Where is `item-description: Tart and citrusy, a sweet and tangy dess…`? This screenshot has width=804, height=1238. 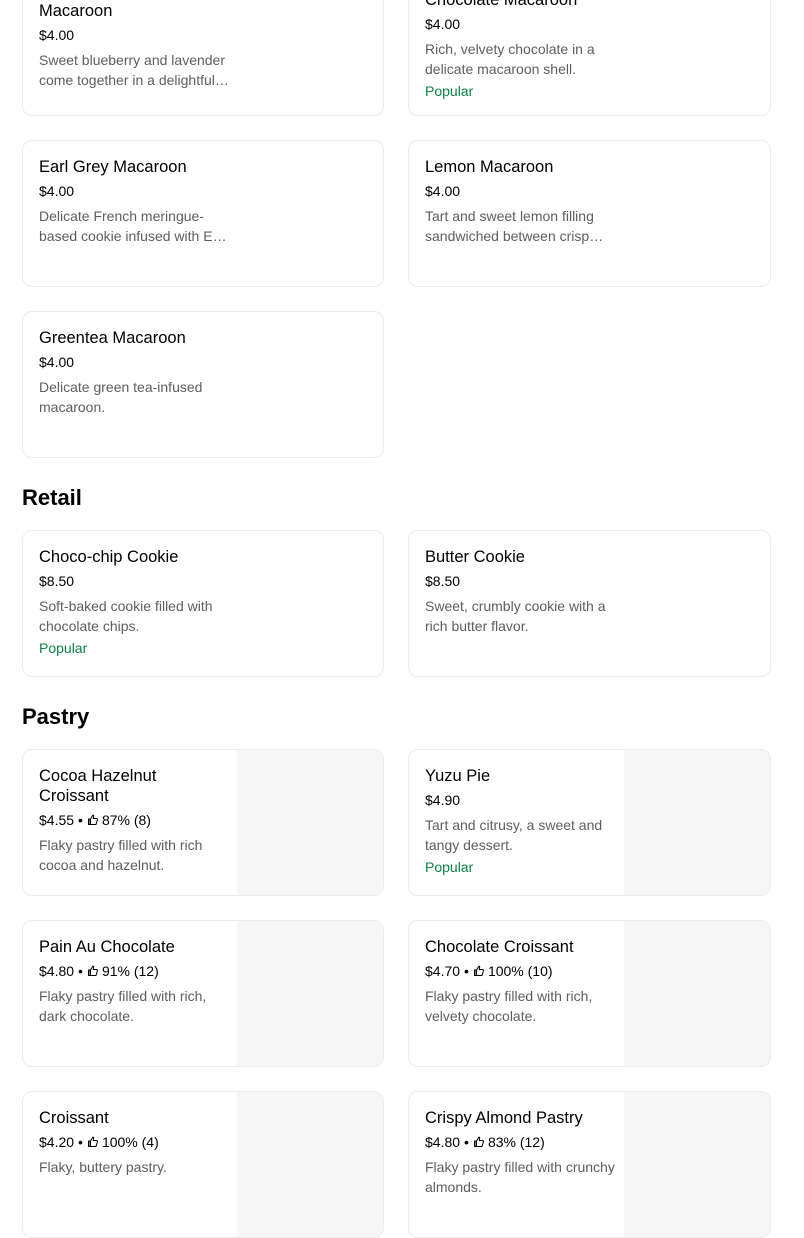 item-description: Tart and citrusy, a sweet and tangy dess… is located at coordinates (514, 835).